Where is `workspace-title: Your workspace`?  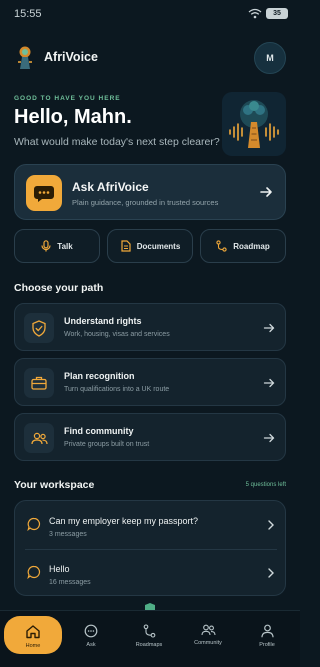
workspace-title: Your workspace is located at coordinates (54, 485).